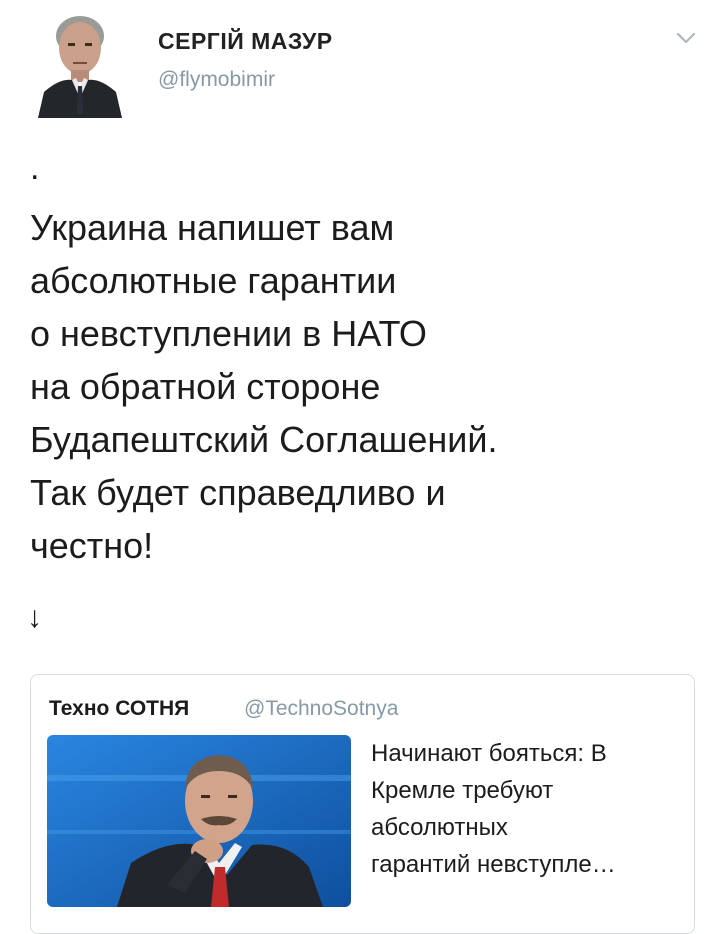  I want to click on tweet-text-line: Будапештский Соглашений., so click(264, 439).